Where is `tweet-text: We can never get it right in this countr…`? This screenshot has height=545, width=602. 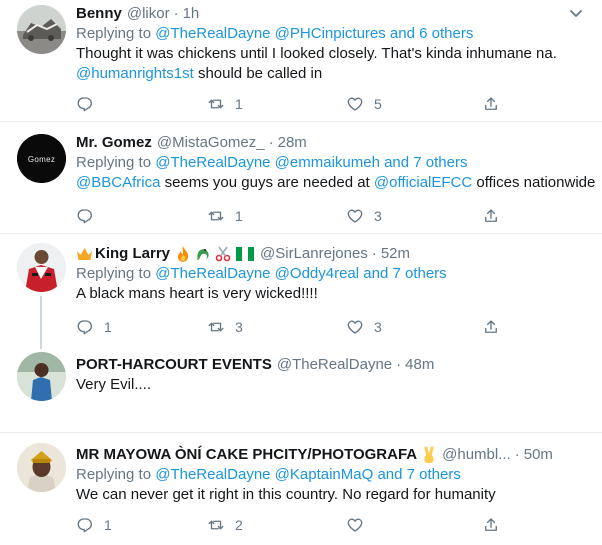 tweet-text: We can never get it right in this countr… is located at coordinates (286, 494).